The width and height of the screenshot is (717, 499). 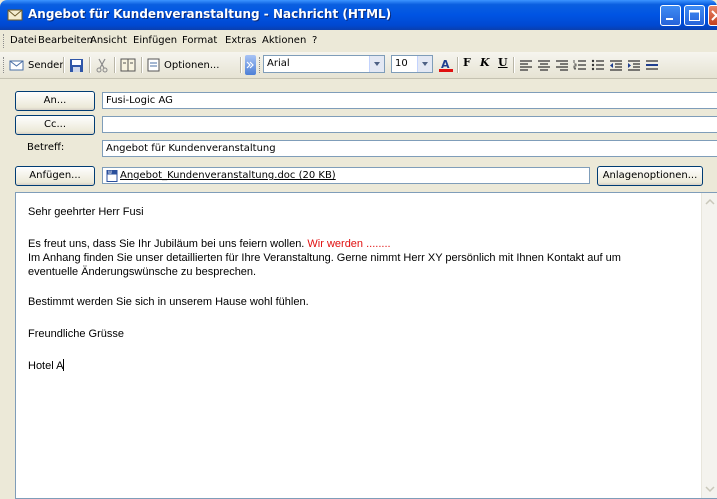 I want to click on horizontal-line-icon, so click(x=652, y=65).